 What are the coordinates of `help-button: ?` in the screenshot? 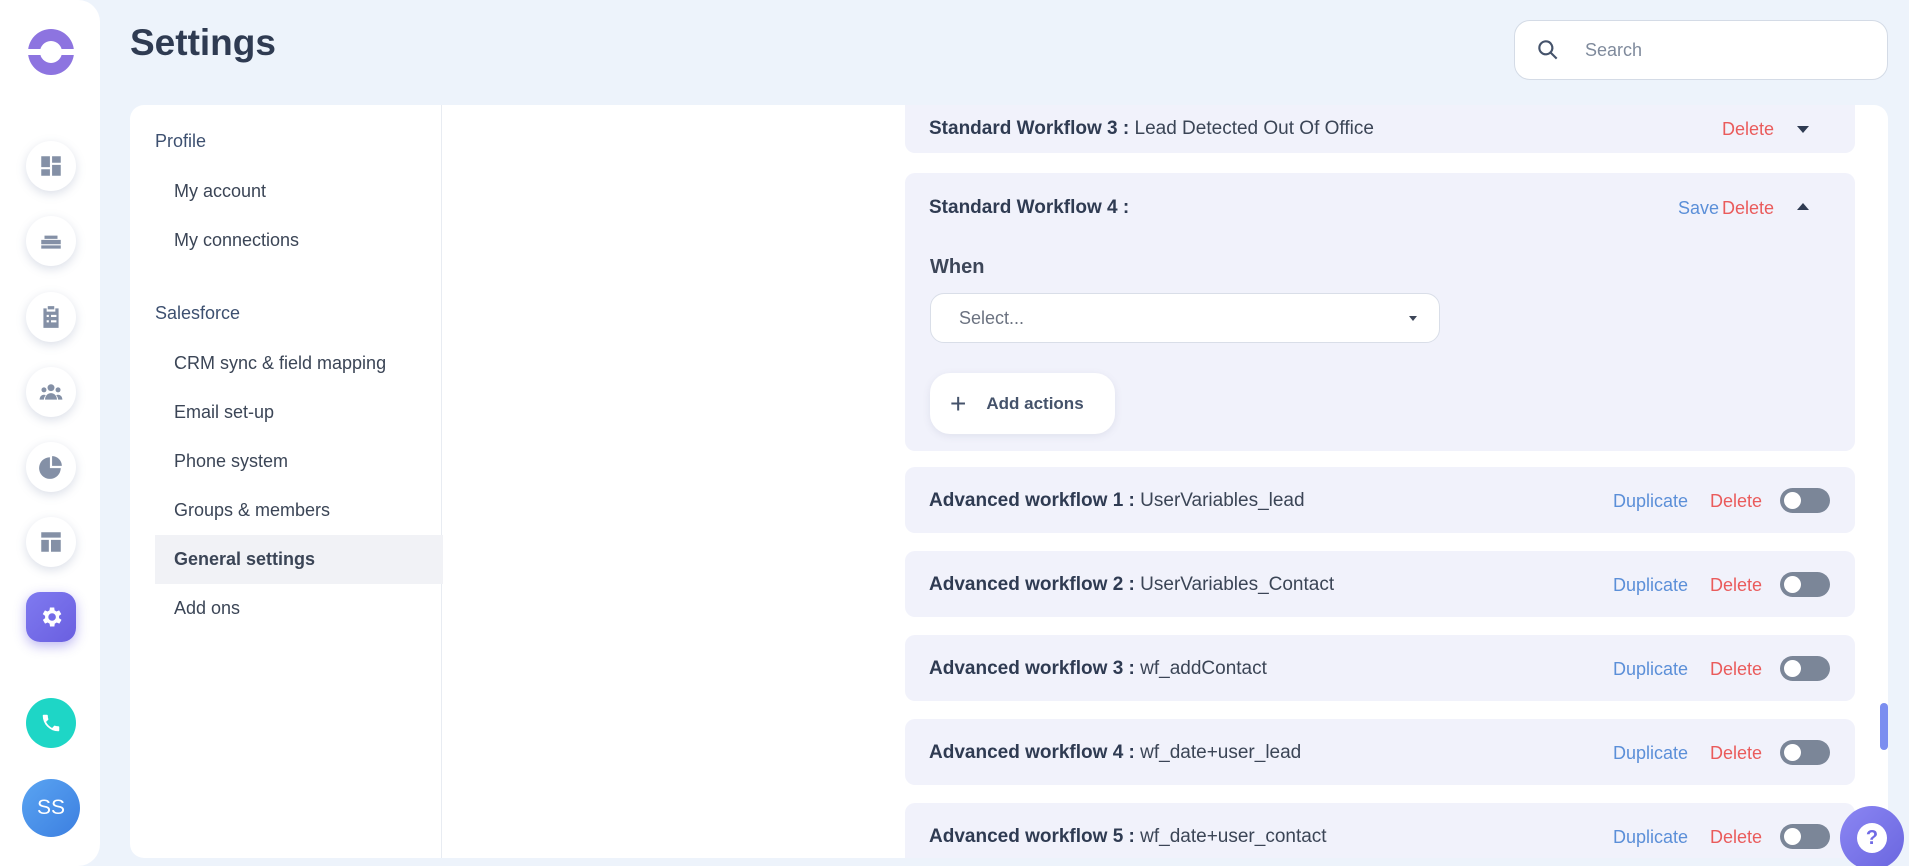 It's located at (1872, 836).